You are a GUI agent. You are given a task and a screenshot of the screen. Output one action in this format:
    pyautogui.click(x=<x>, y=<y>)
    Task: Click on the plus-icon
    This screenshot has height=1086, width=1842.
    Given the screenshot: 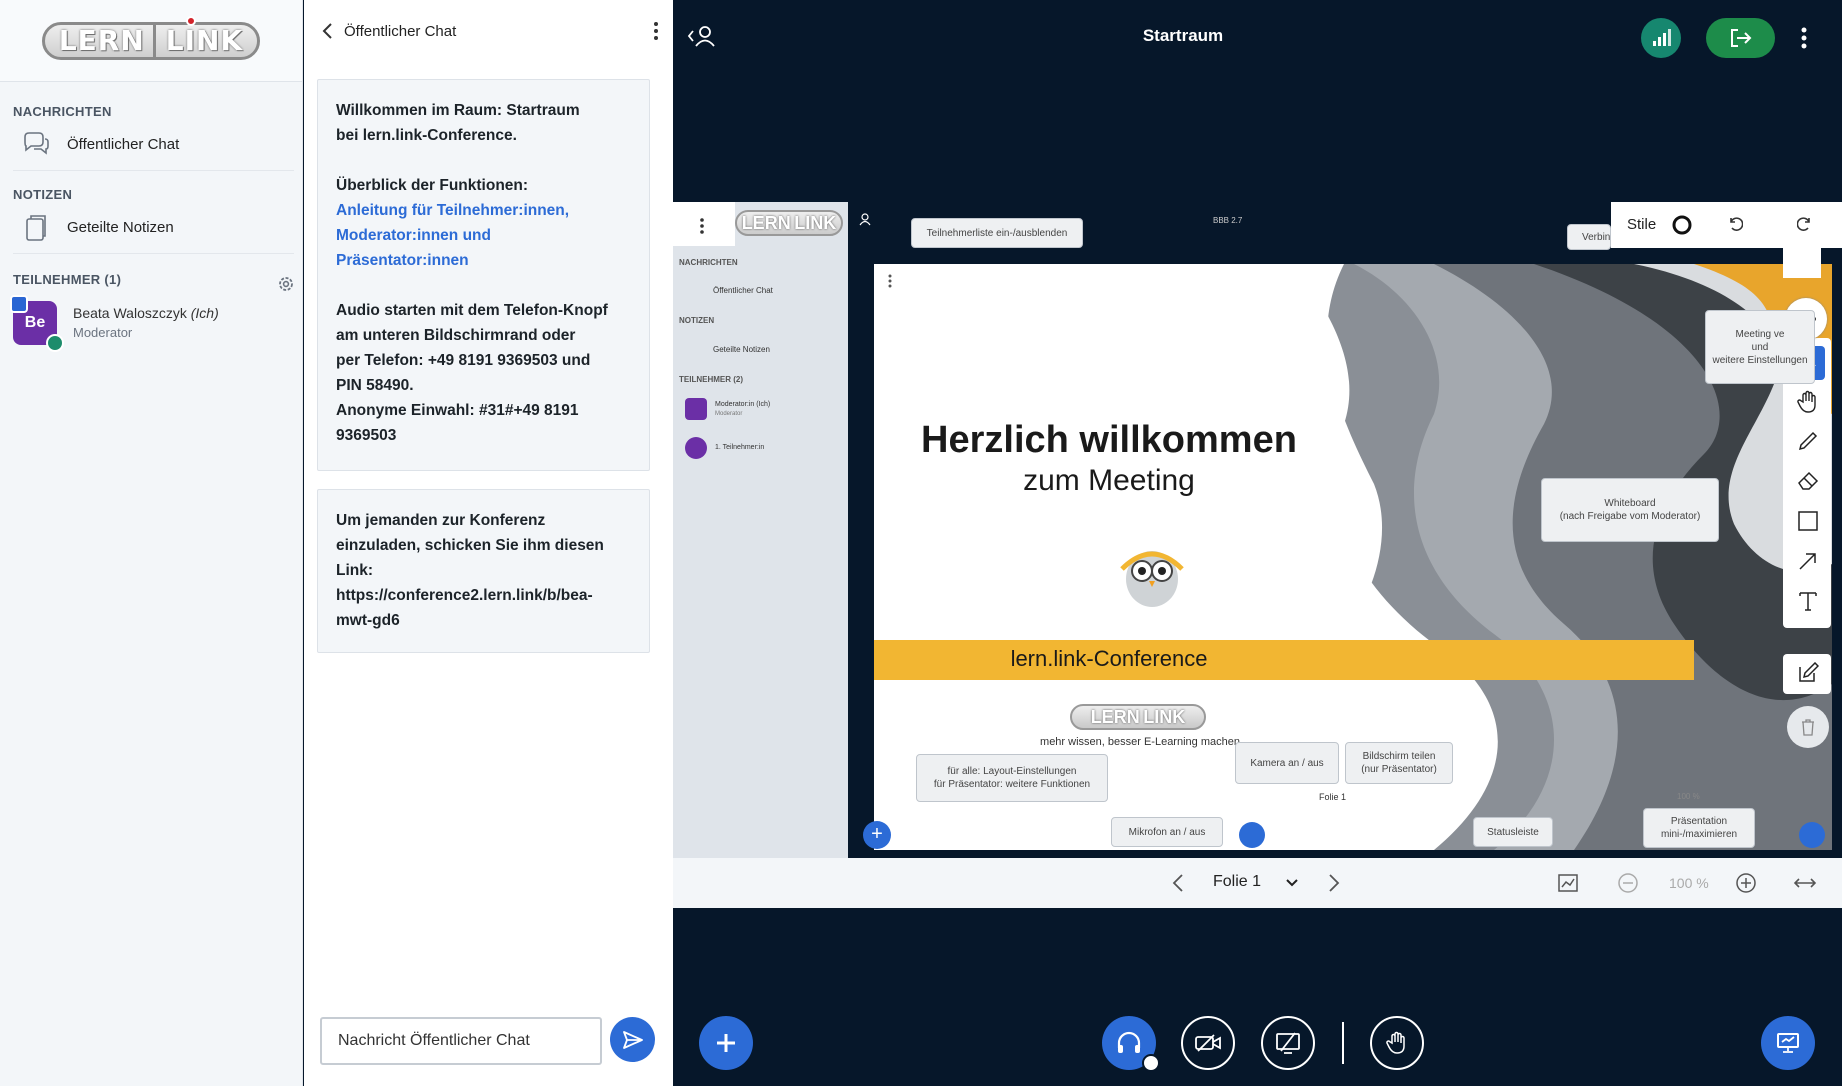 What is the action you would take?
    pyautogui.click(x=726, y=1043)
    